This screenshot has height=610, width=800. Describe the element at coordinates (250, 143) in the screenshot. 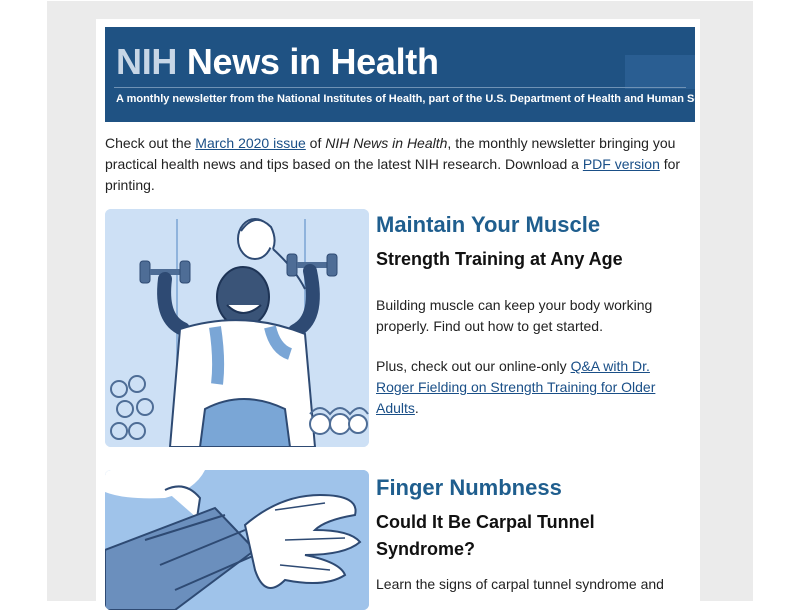

I see `issue-link: March 2020 issue` at that location.